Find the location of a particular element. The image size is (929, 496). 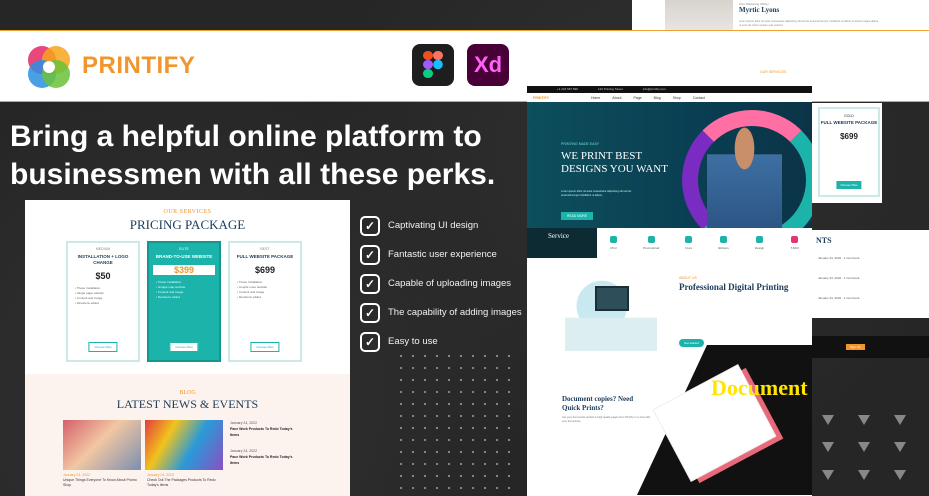

print-icon is located at coordinates (614, 239).